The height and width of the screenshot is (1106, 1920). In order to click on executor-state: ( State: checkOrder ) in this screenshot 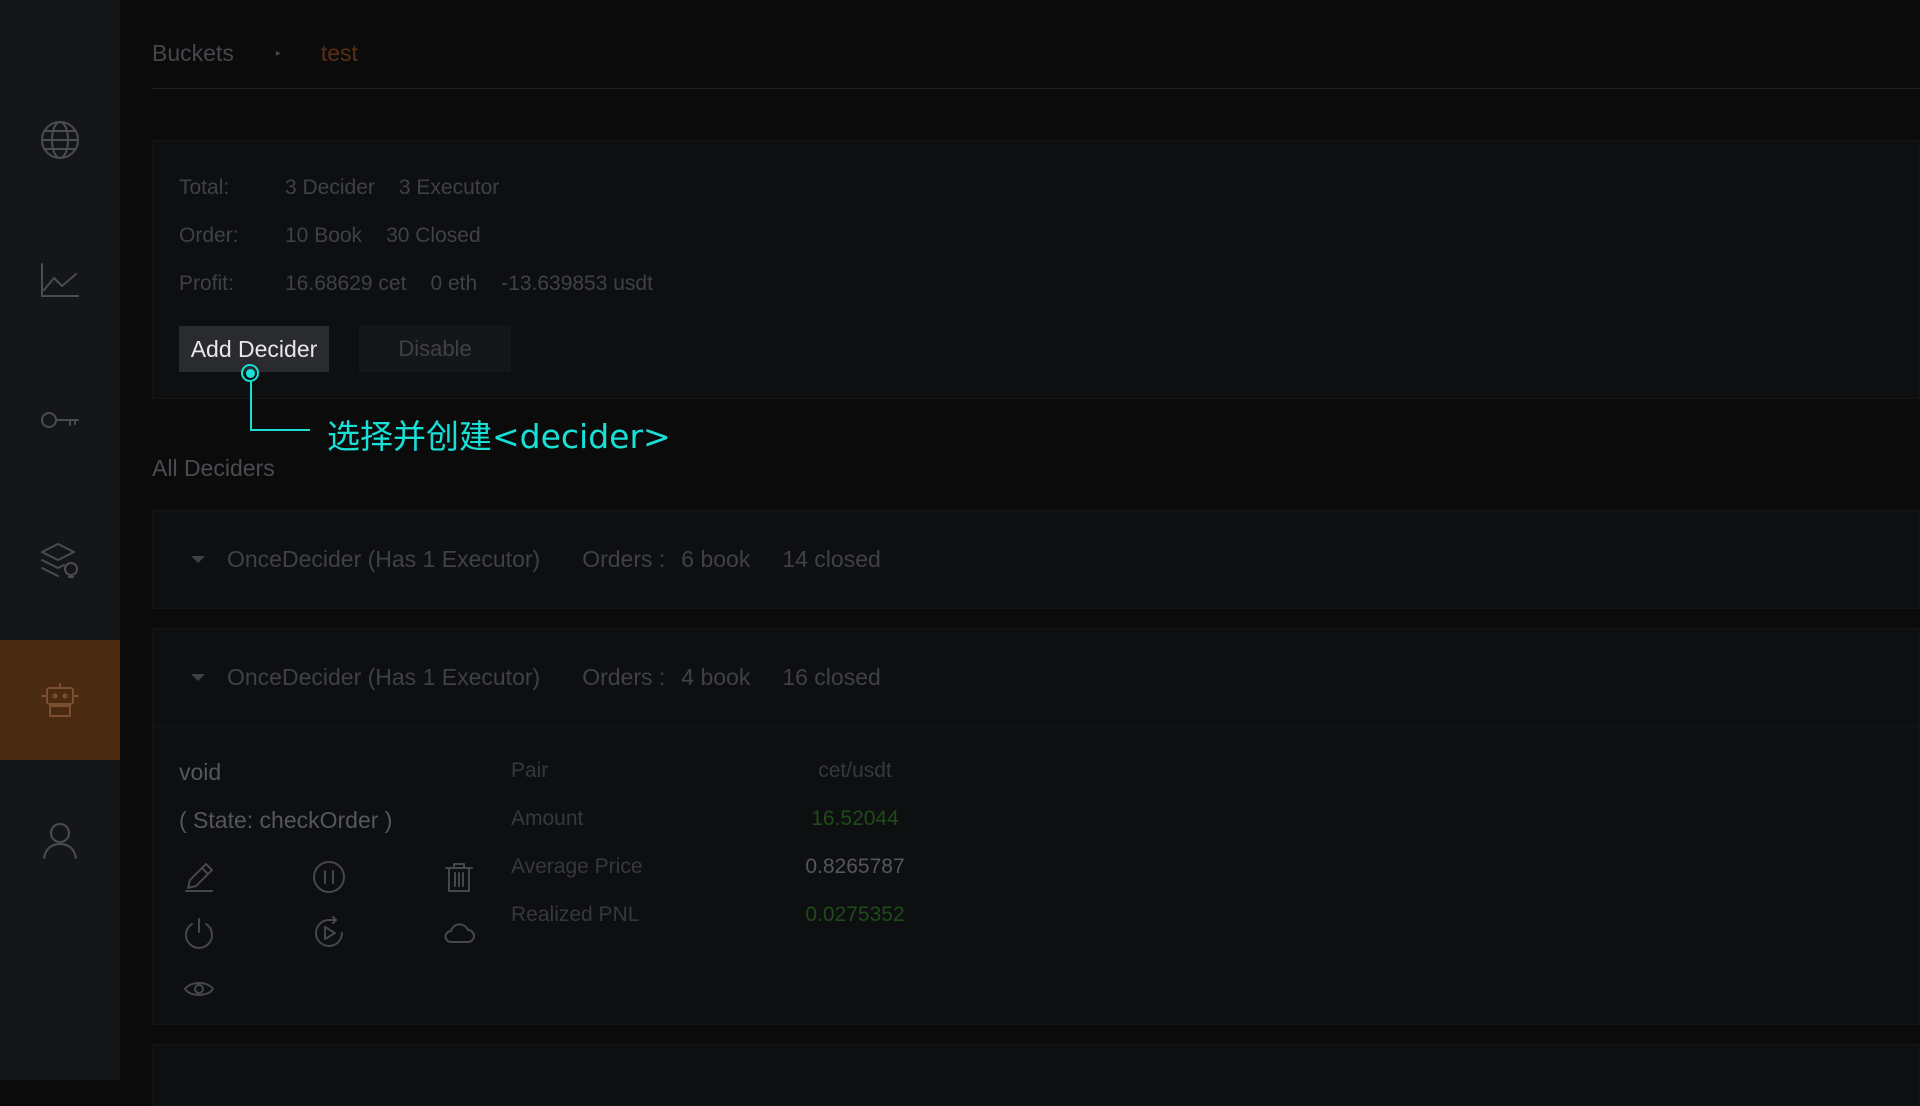, I will do `click(286, 820)`.